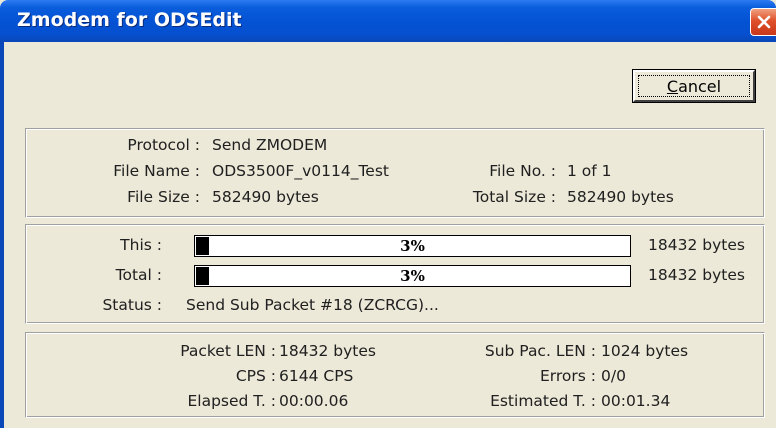  I want to click on elapsed-label: Elapsed T. :, so click(231, 401).